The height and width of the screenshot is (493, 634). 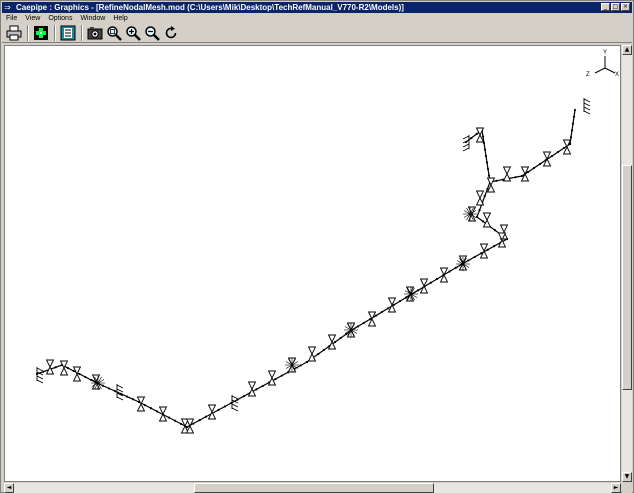 I want to click on zoom-window-button, so click(x=113, y=32).